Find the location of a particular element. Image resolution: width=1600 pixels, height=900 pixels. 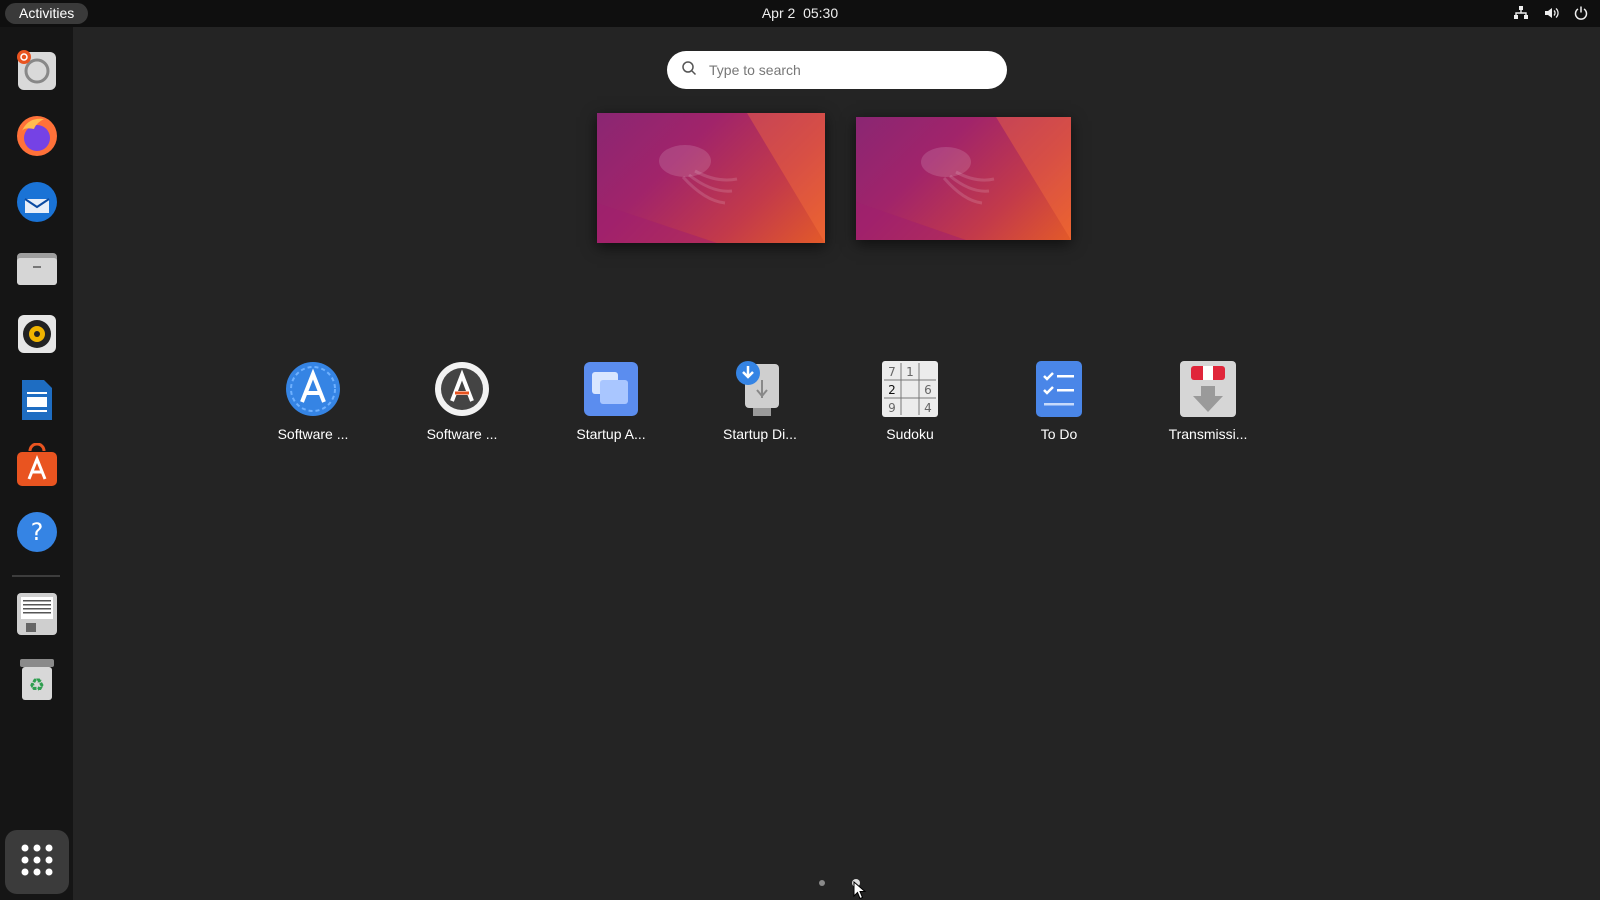

dock-item-thunderbird is located at coordinates (37, 204).